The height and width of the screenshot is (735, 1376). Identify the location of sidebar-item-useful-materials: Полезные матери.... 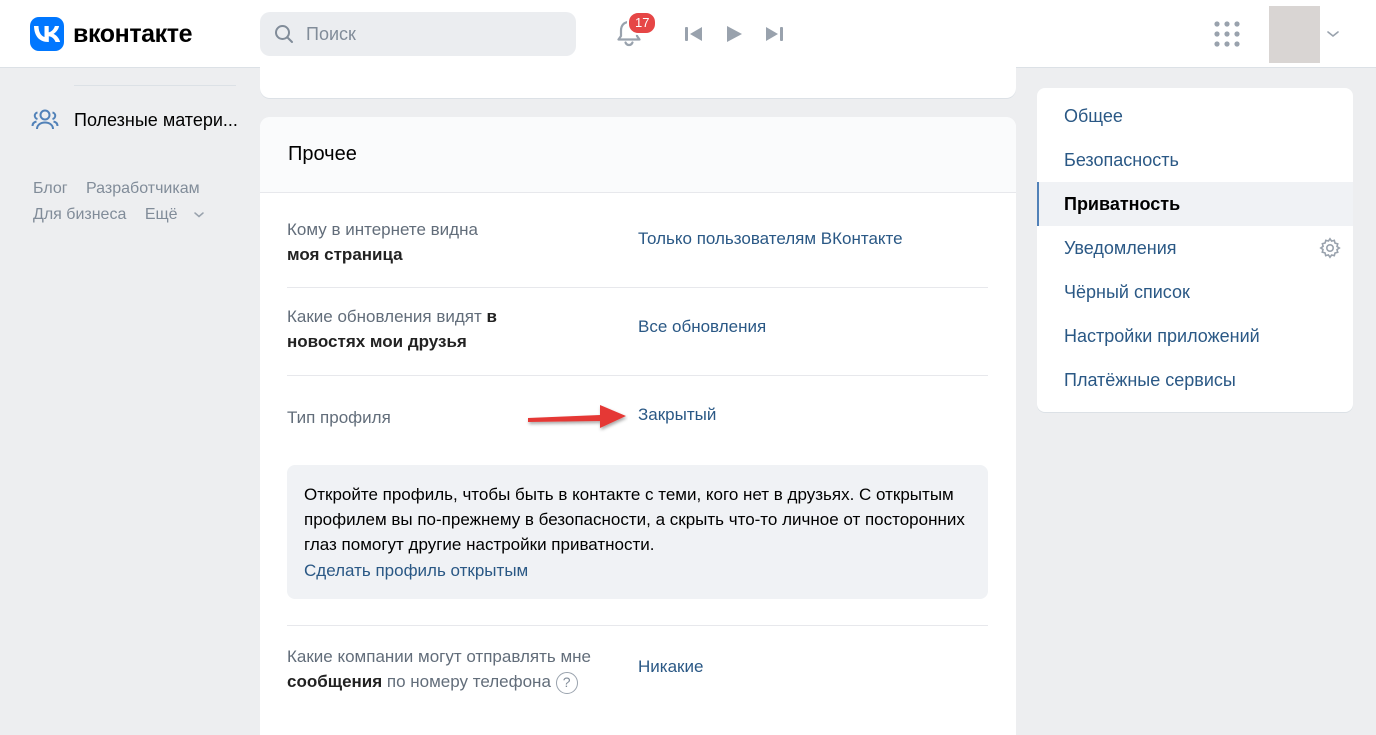
(134, 120).